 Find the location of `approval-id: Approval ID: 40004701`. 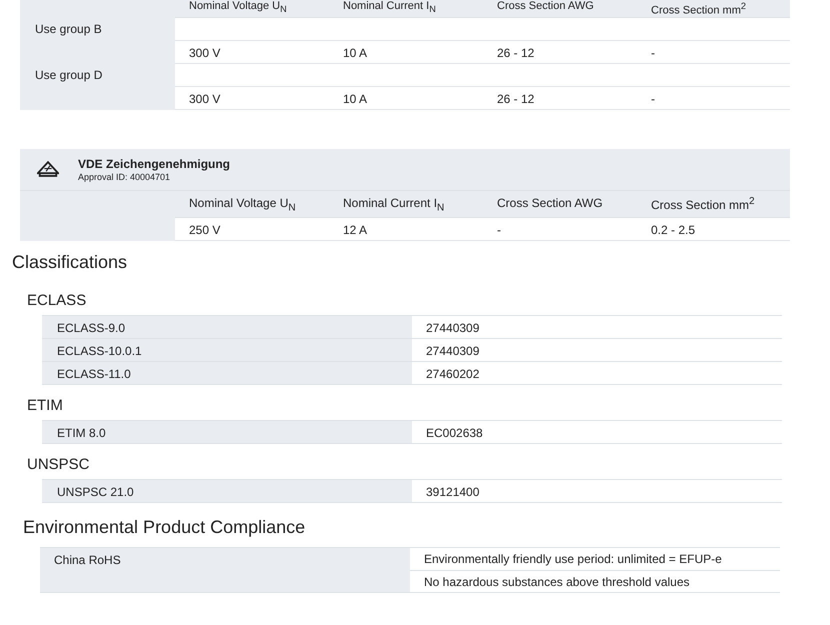

approval-id: Approval ID: 40004701 is located at coordinates (125, 177).